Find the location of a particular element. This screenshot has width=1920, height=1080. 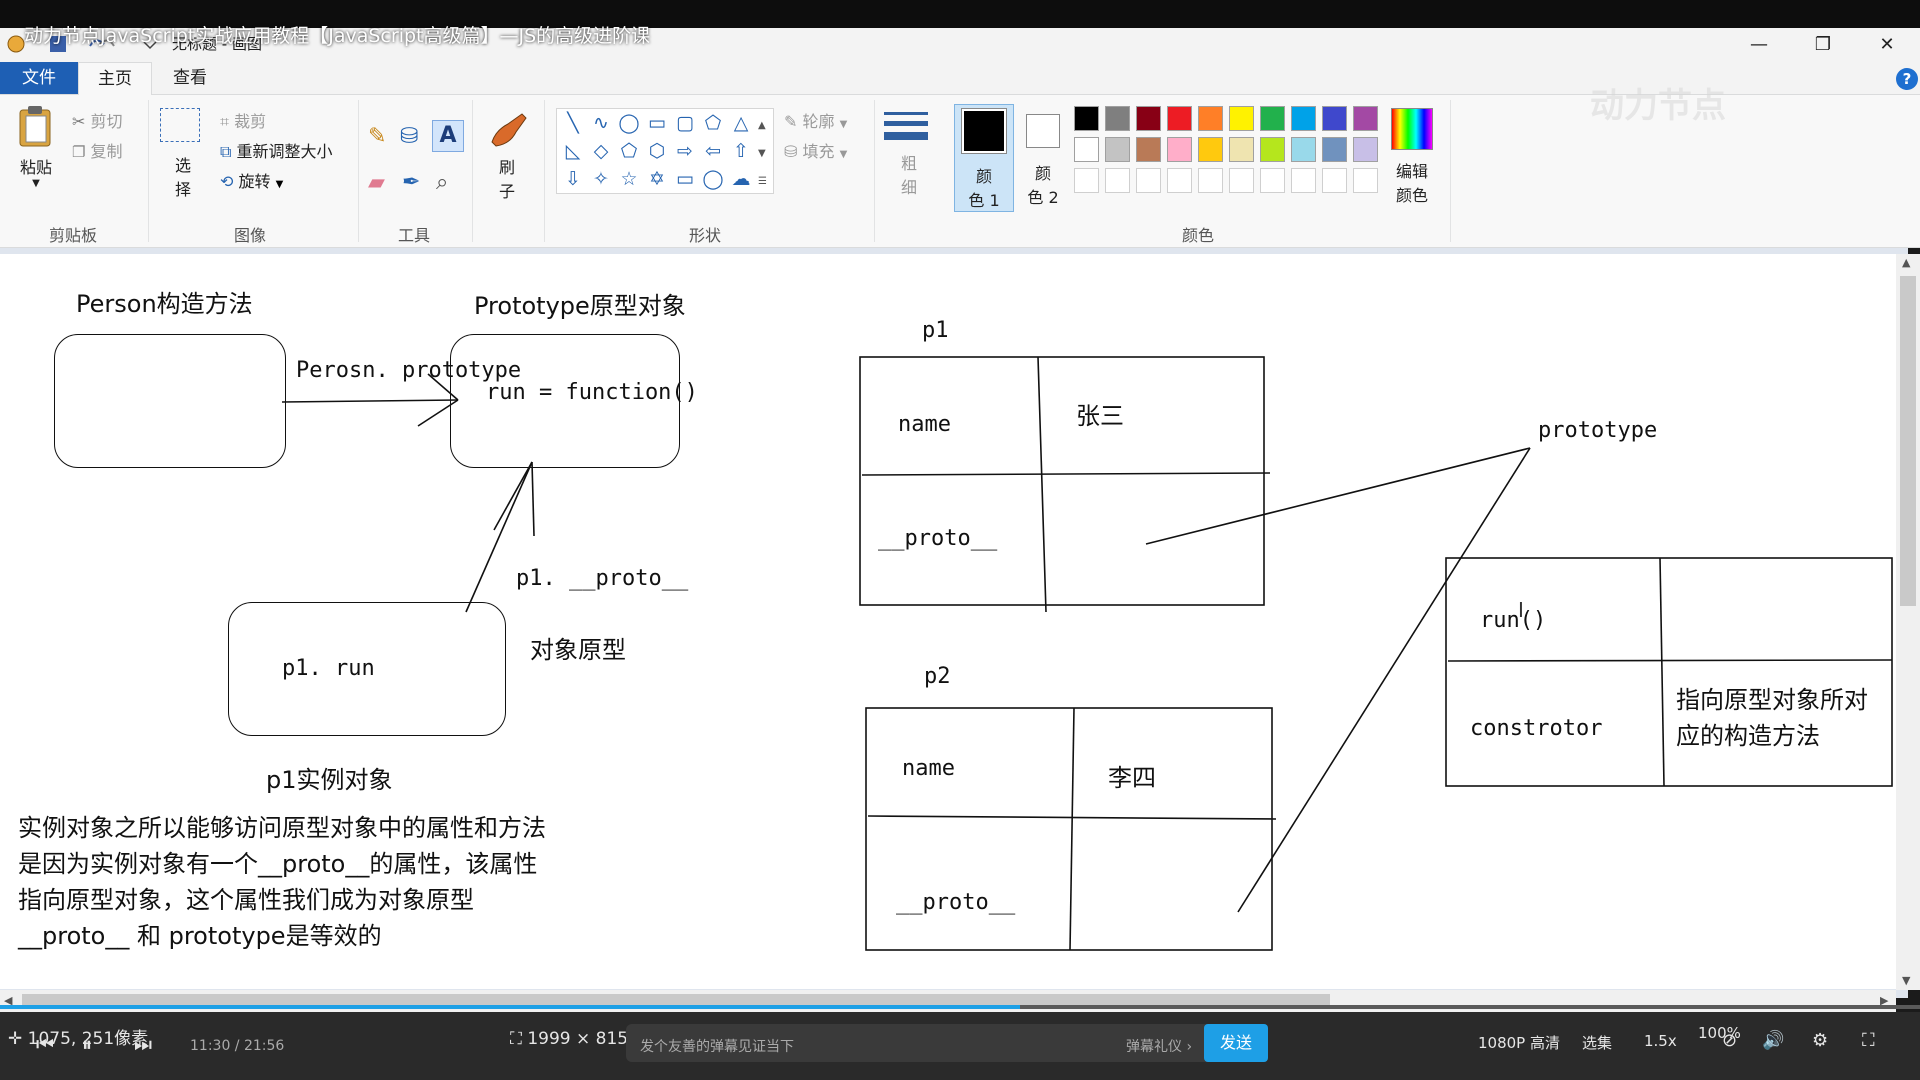

episodes-button: 选集 is located at coordinates (1597, 1042).